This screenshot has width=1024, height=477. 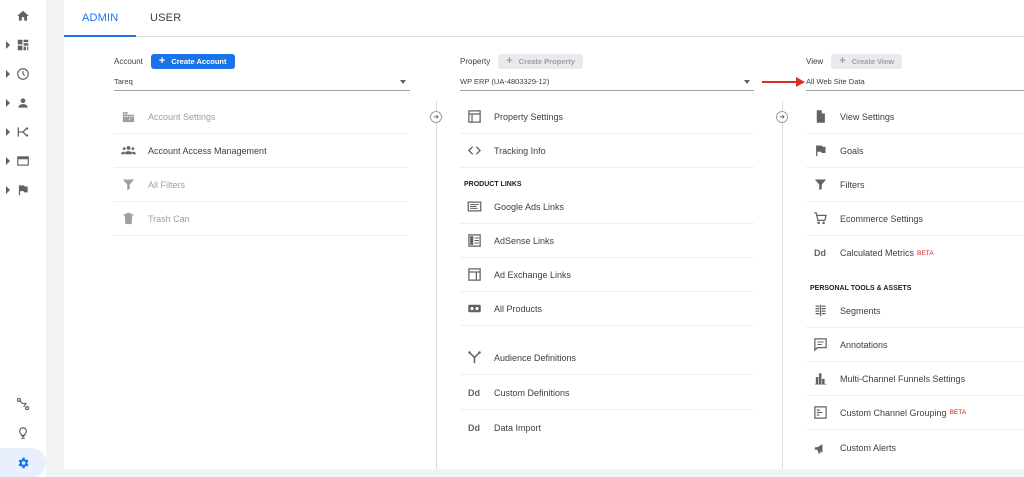 What do you see at coordinates (474, 207) in the screenshot?
I see `ads-icon` at bounding box center [474, 207].